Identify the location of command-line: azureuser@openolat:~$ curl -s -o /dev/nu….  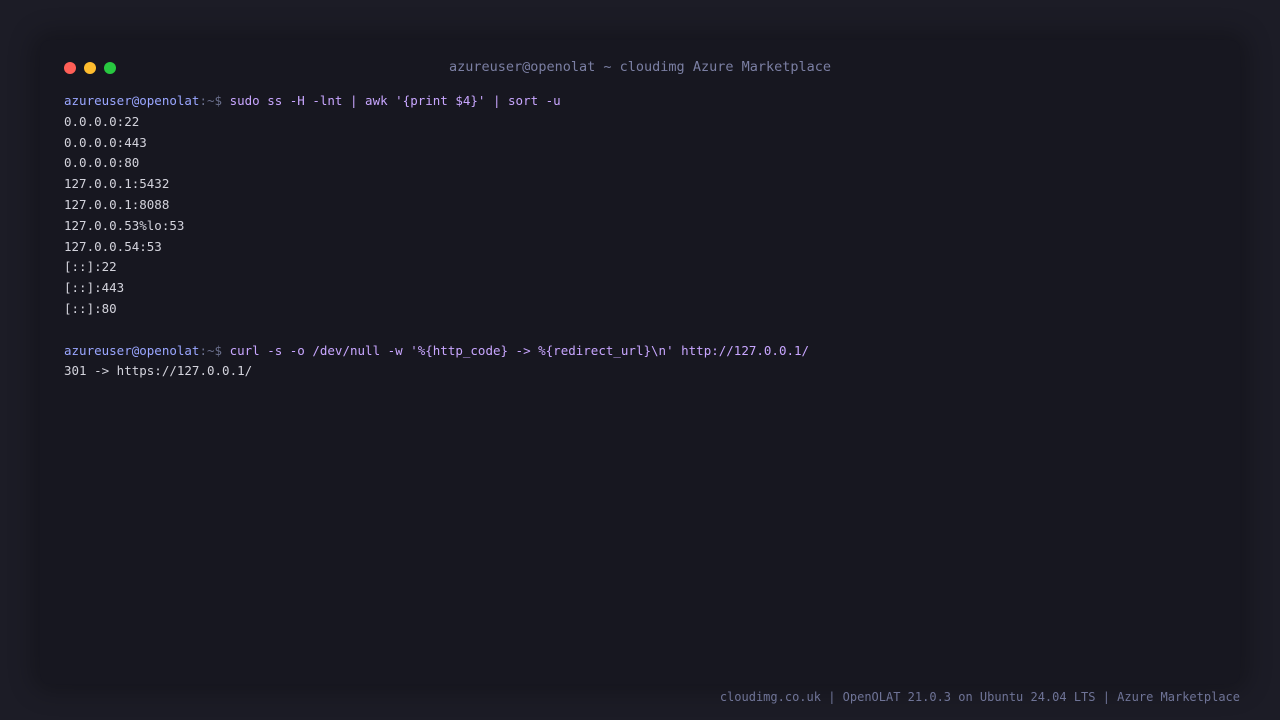
(639, 351).